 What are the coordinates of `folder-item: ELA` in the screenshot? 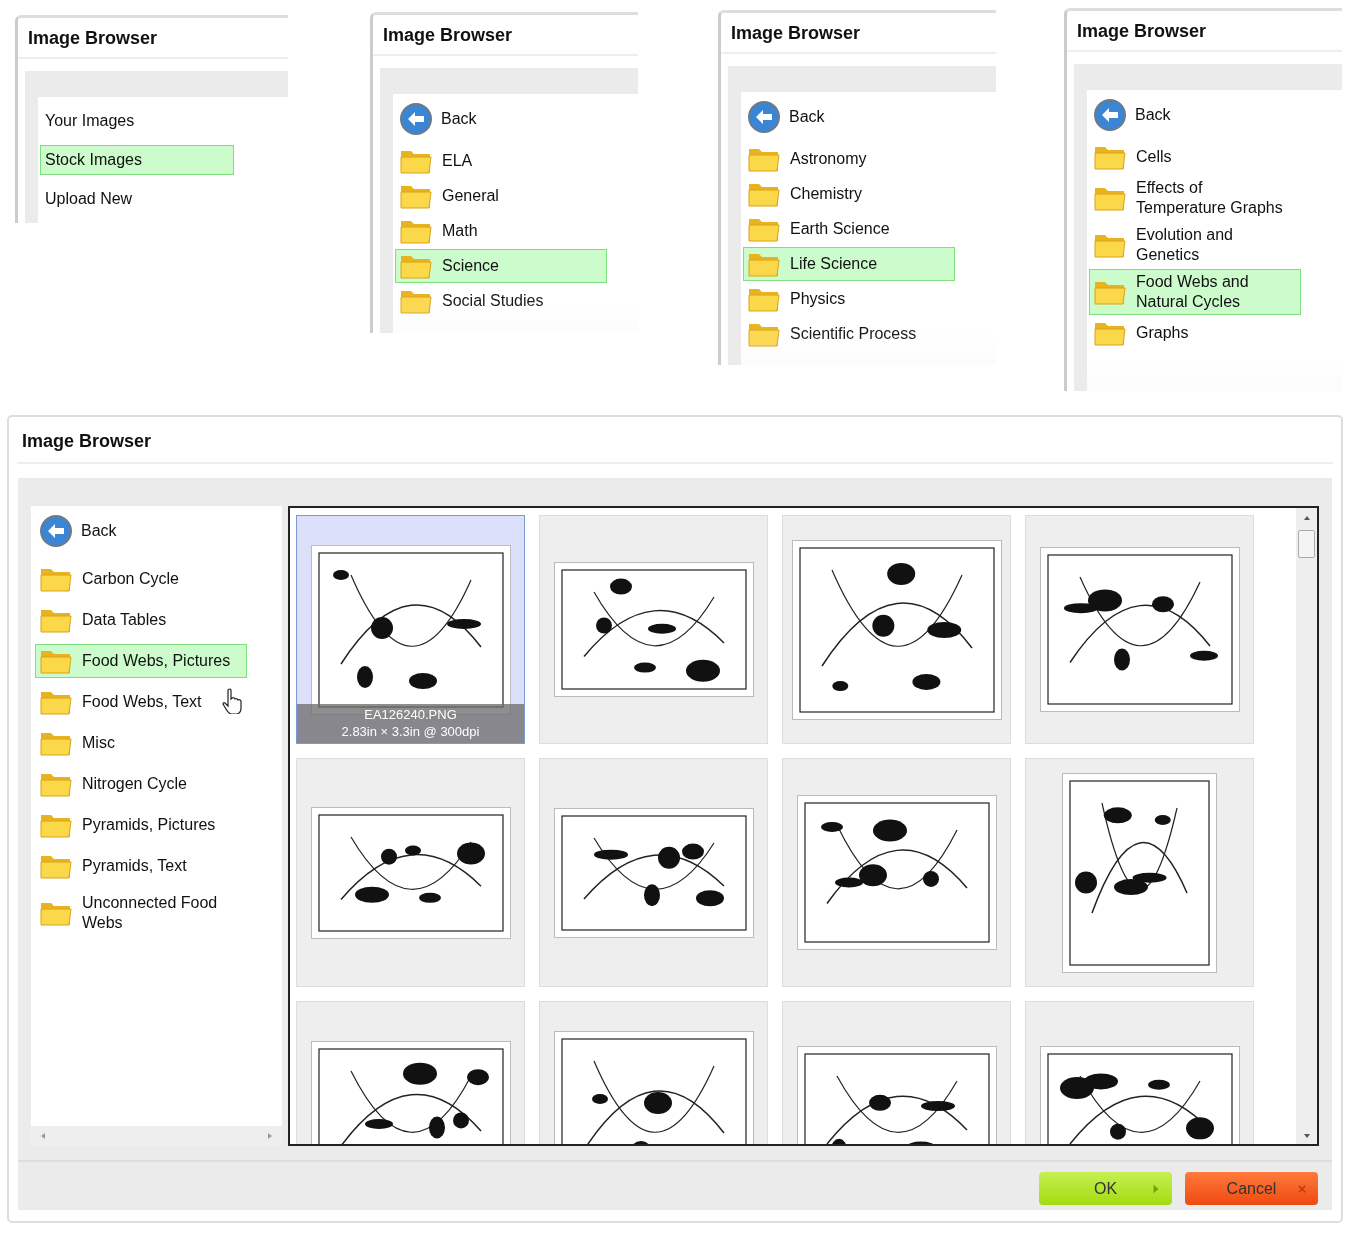 It's located at (501, 161).